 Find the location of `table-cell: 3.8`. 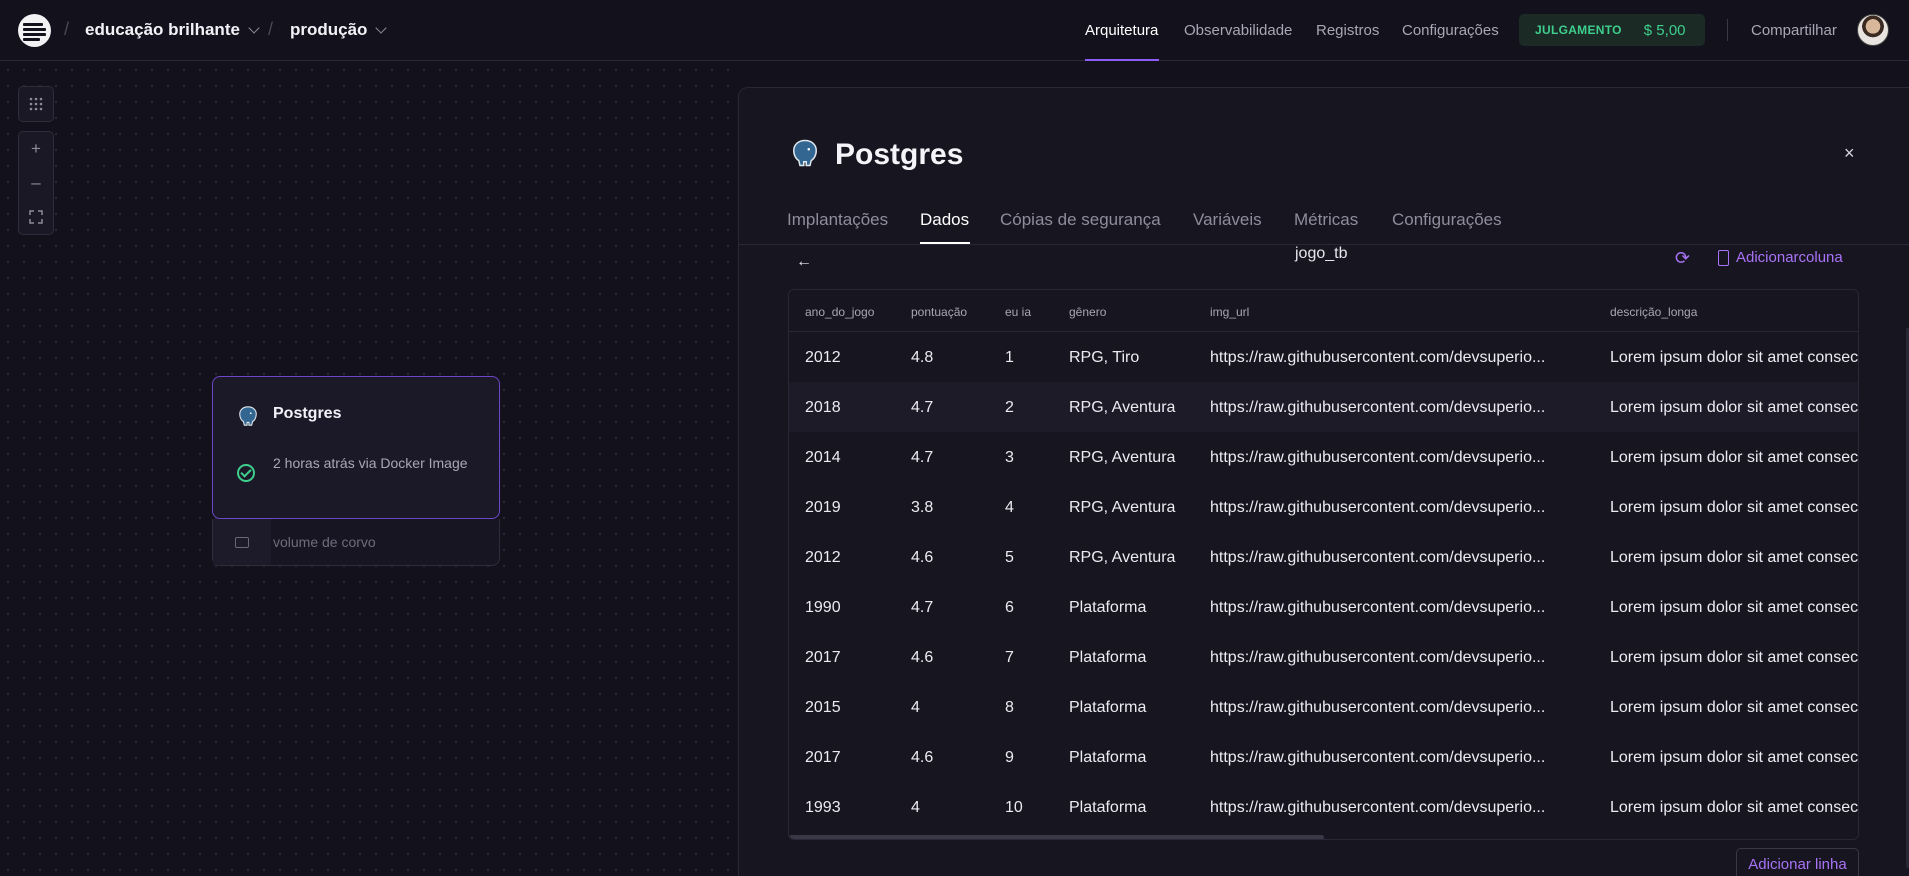

table-cell: 3.8 is located at coordinates (922, 508).